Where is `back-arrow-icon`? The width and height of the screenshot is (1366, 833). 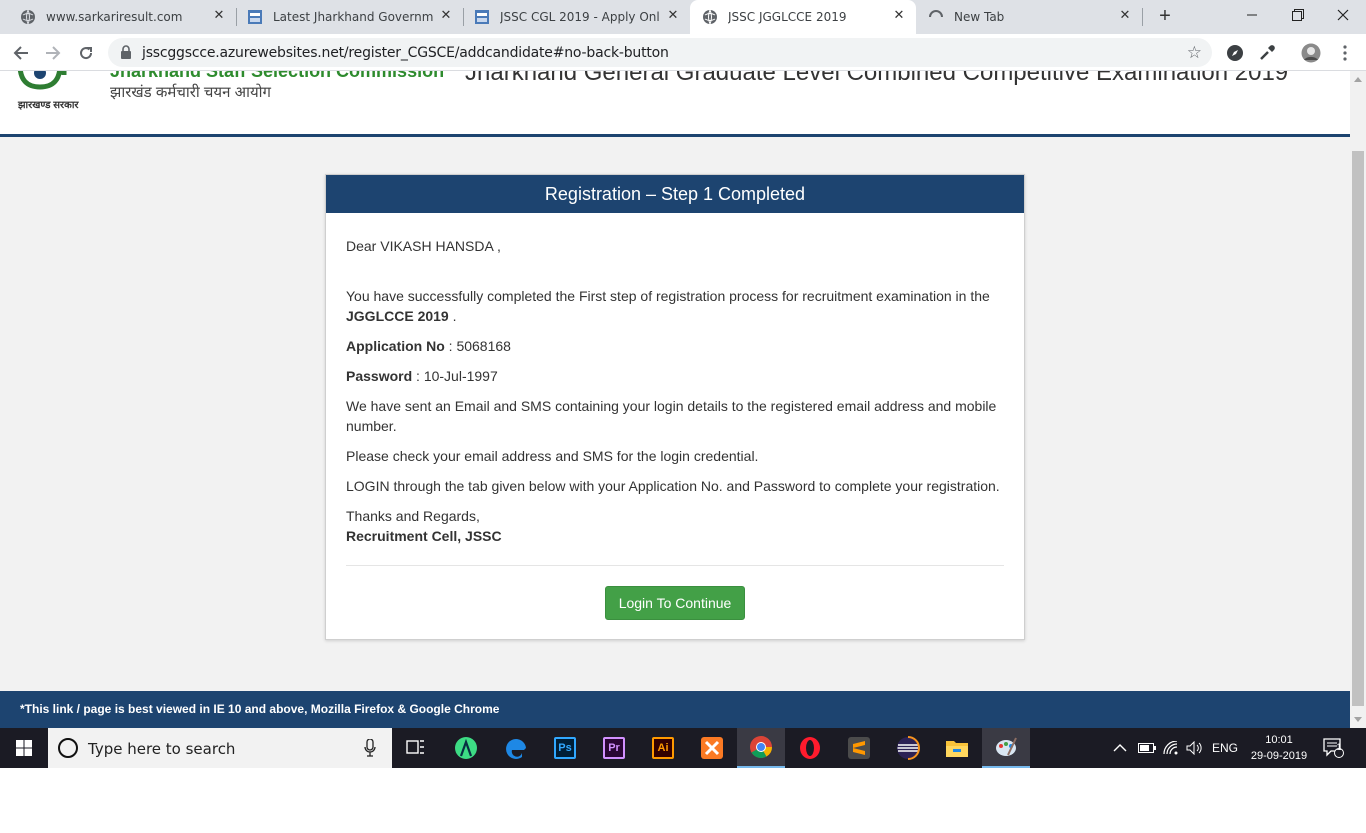 back-arrow-icon is located at coordinates (20, 53).